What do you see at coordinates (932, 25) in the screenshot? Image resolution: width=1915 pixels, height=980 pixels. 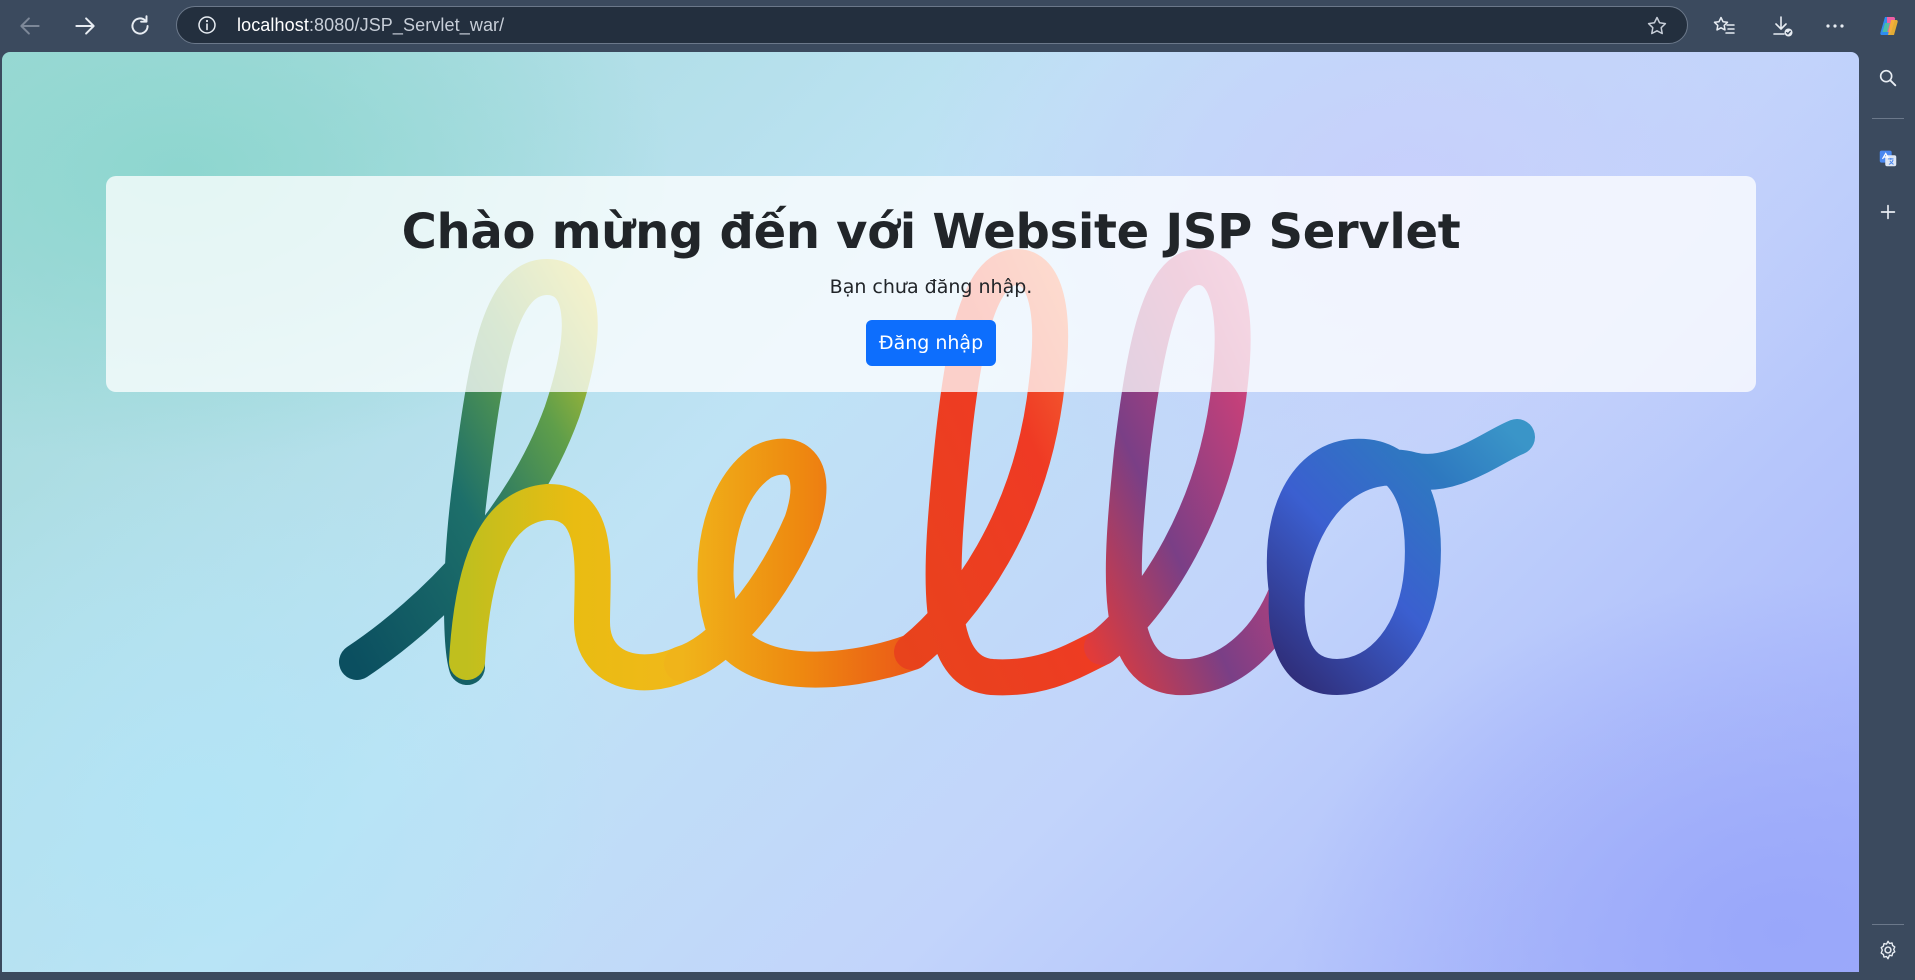 I see `address-bar: localhost:8080/JSP_Servlet_war/` at bounding box center [932, 25].